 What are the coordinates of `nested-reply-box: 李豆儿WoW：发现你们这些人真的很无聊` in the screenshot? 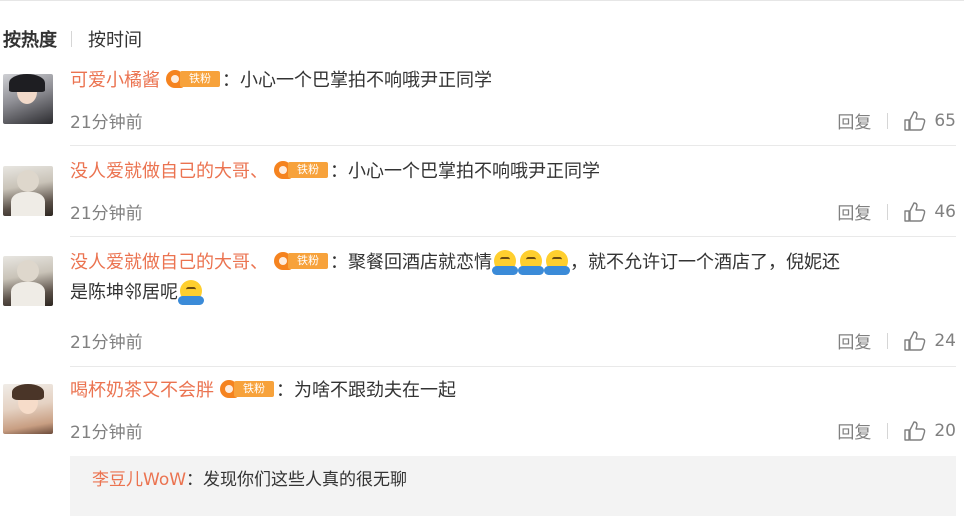 It's located at (513, 486).